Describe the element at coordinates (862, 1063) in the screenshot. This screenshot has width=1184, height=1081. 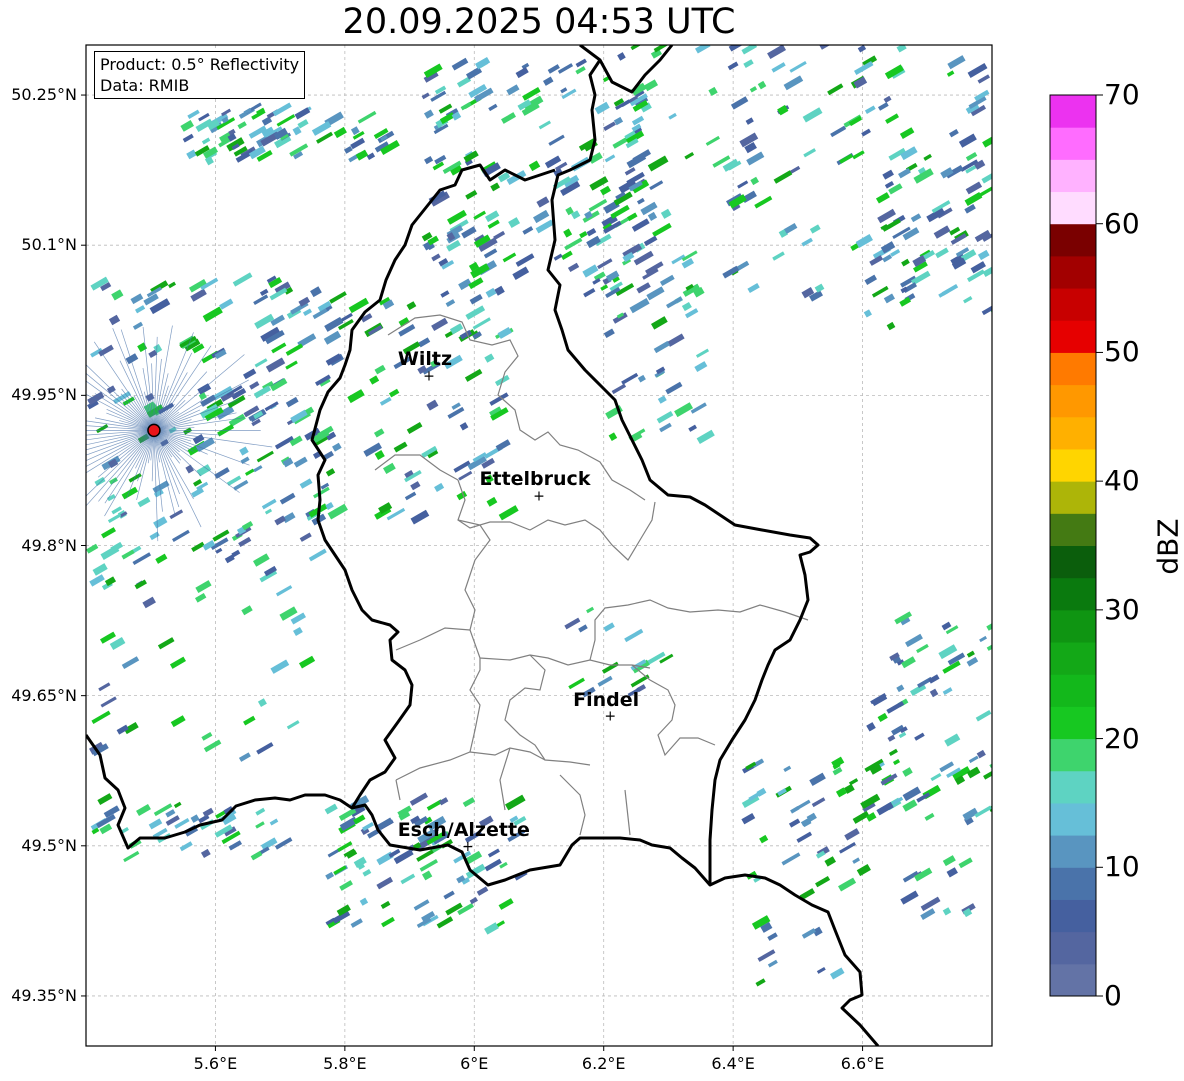
I see `lon-label: 6.6°E` at that location.